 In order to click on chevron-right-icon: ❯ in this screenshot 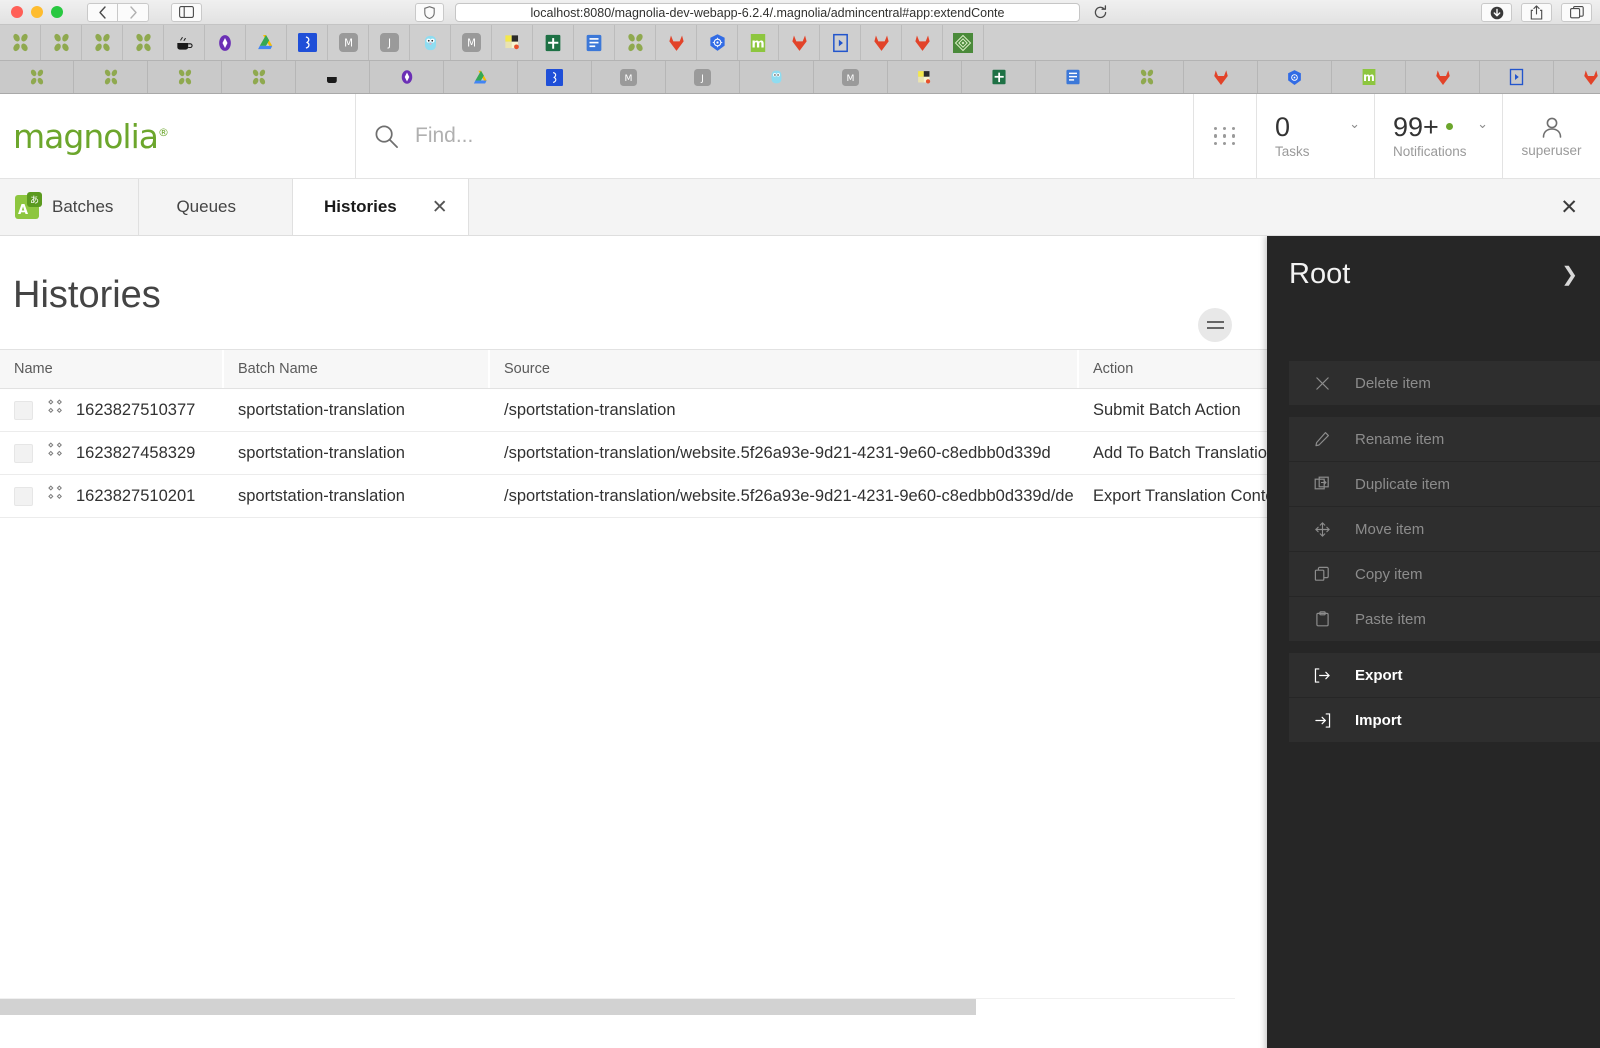, I will do `click(1569, 274)`.